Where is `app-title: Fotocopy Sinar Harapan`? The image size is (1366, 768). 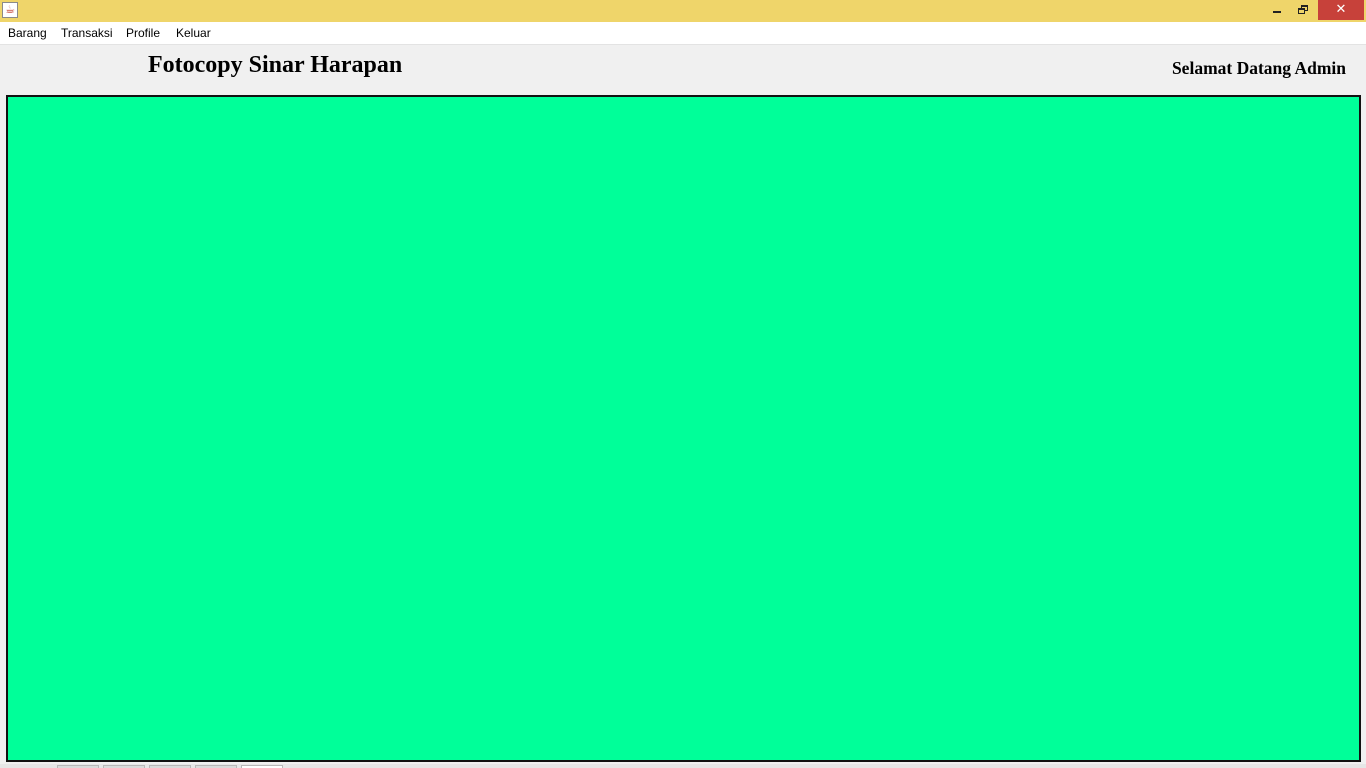 app-title: Fotocopy Sinar Harapan is located at coordinates (275, 65).